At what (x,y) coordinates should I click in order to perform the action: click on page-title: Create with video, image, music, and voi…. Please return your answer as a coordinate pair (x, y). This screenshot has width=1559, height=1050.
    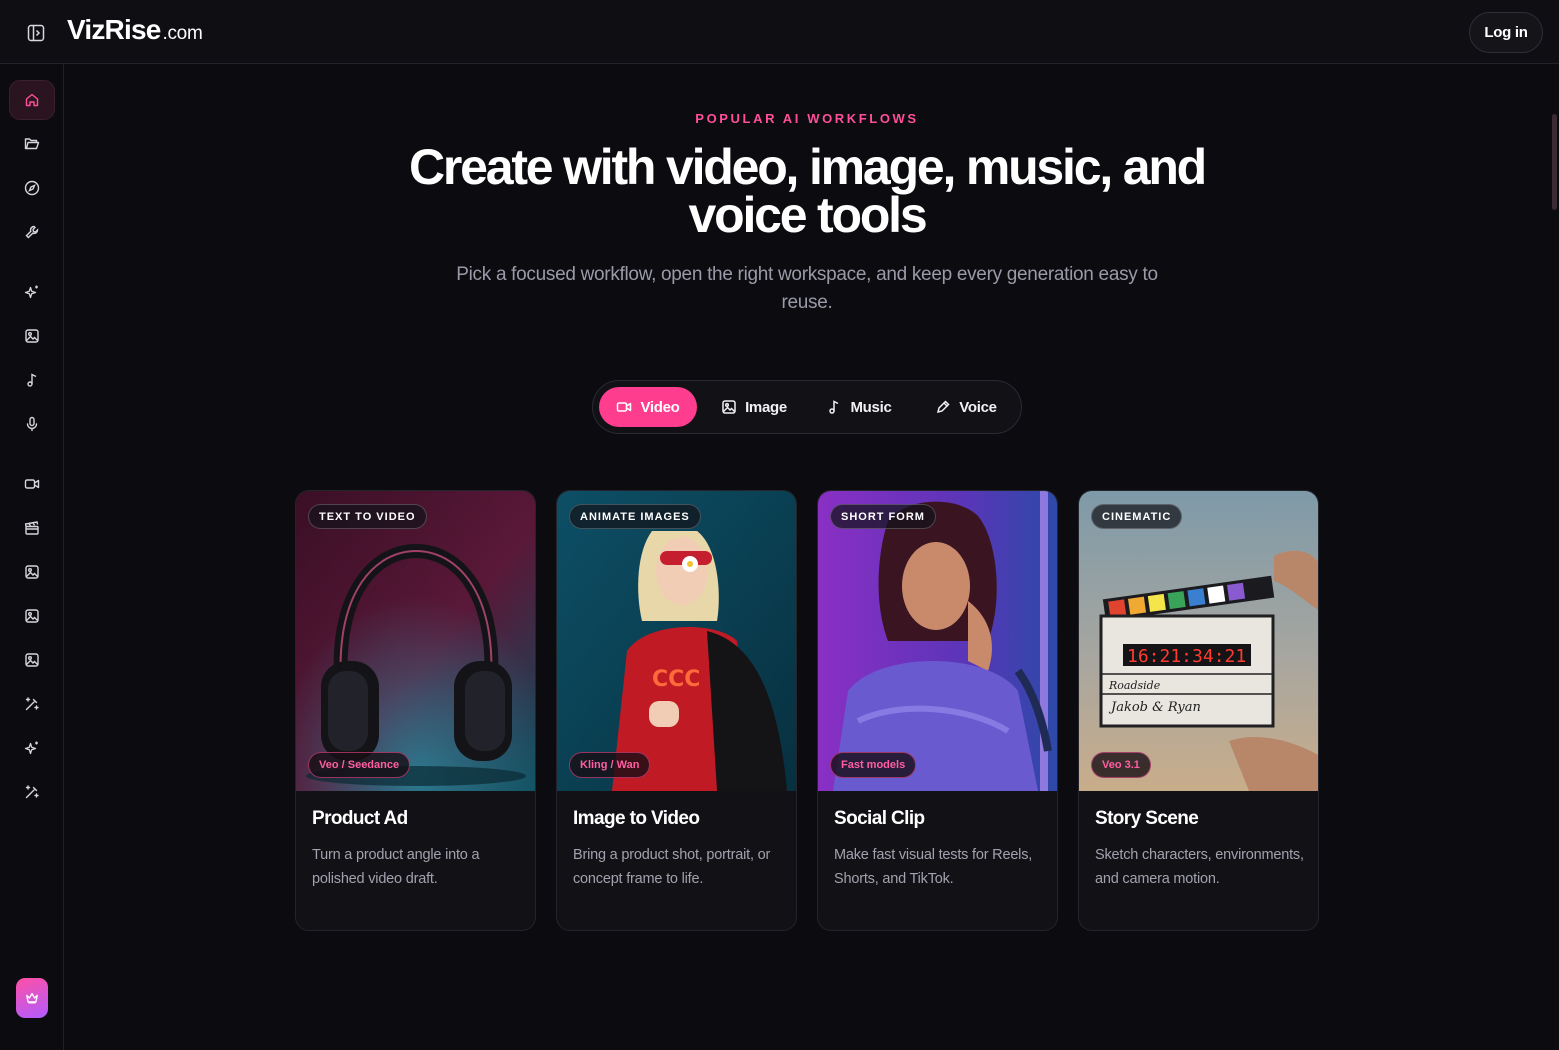
    Looking at the image, I should click on (807, 191).